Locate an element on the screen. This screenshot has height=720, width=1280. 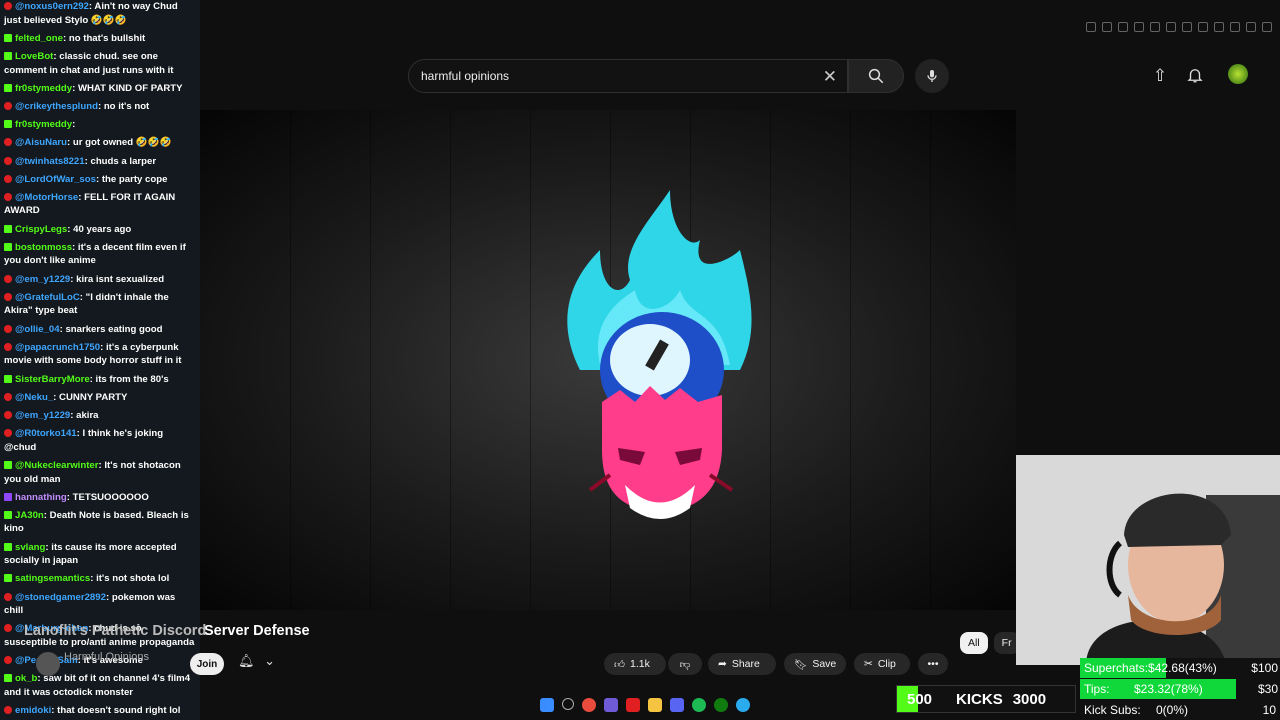
chat-message: @stonedgamer2892: pokemon was chill is located at coordinates (90, 604).